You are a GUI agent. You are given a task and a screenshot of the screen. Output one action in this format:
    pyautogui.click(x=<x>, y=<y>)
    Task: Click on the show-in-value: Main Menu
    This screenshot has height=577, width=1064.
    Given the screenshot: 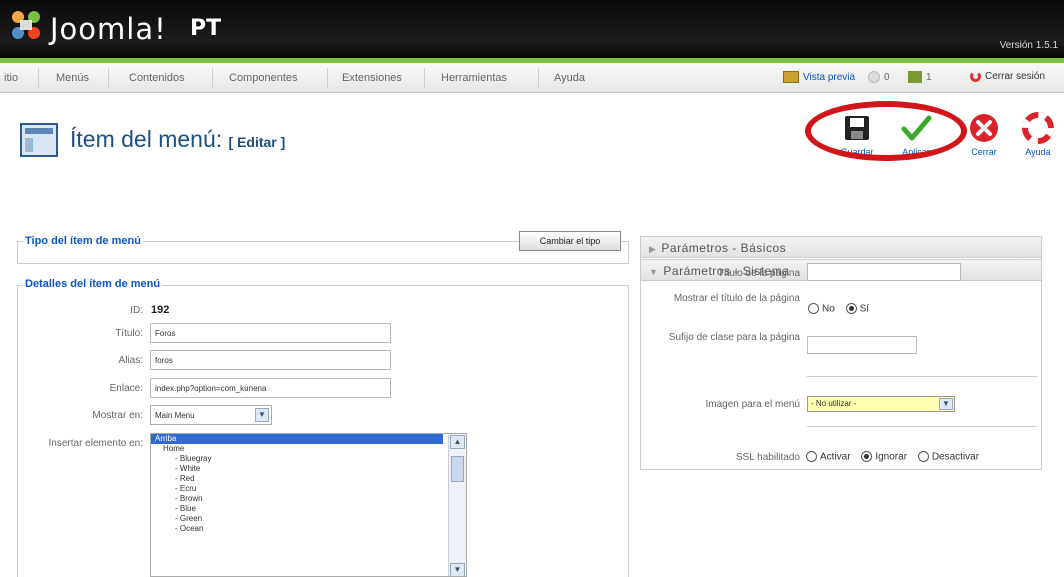 What is the action you would take?
    pyautogui.click(x=175, y=415)
    